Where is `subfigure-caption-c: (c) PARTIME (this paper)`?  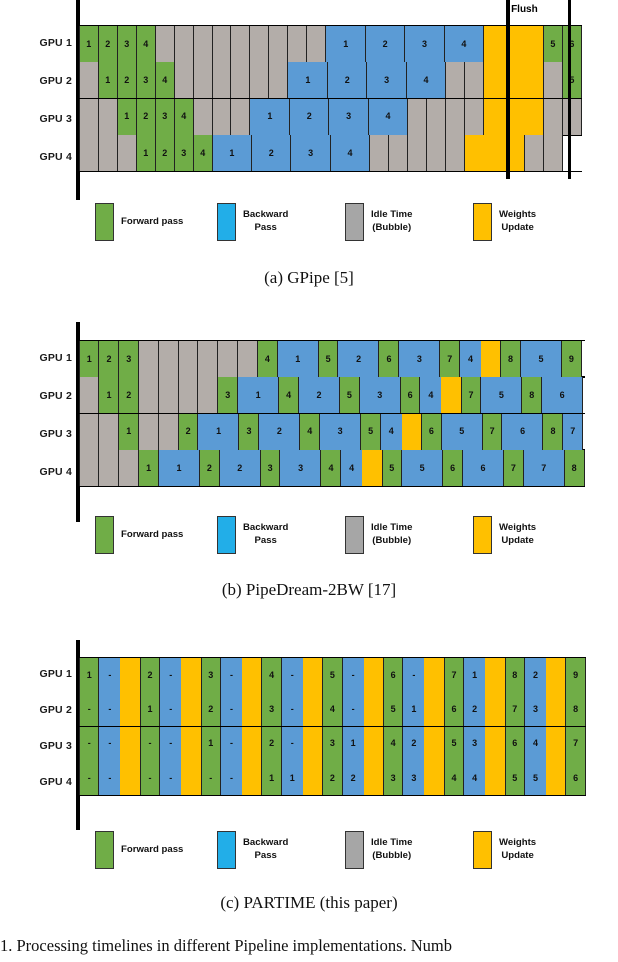 subfigure-caption-c: (c) PARTIME (this paper) is located at coordinates (309, 902).